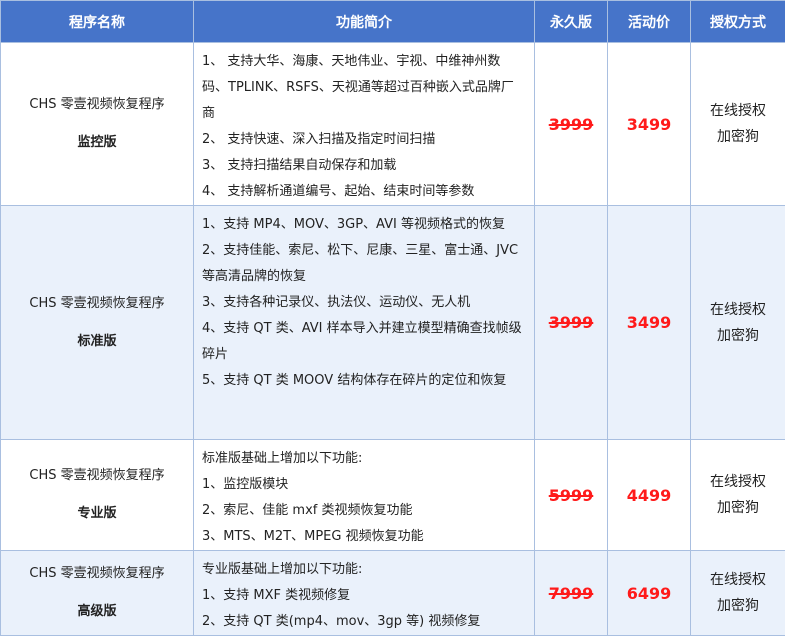  What do you see at coordinates (738, 22) in the screenshot?
I see `header-license-method: 授权方式` at bounding box center [738, 22].